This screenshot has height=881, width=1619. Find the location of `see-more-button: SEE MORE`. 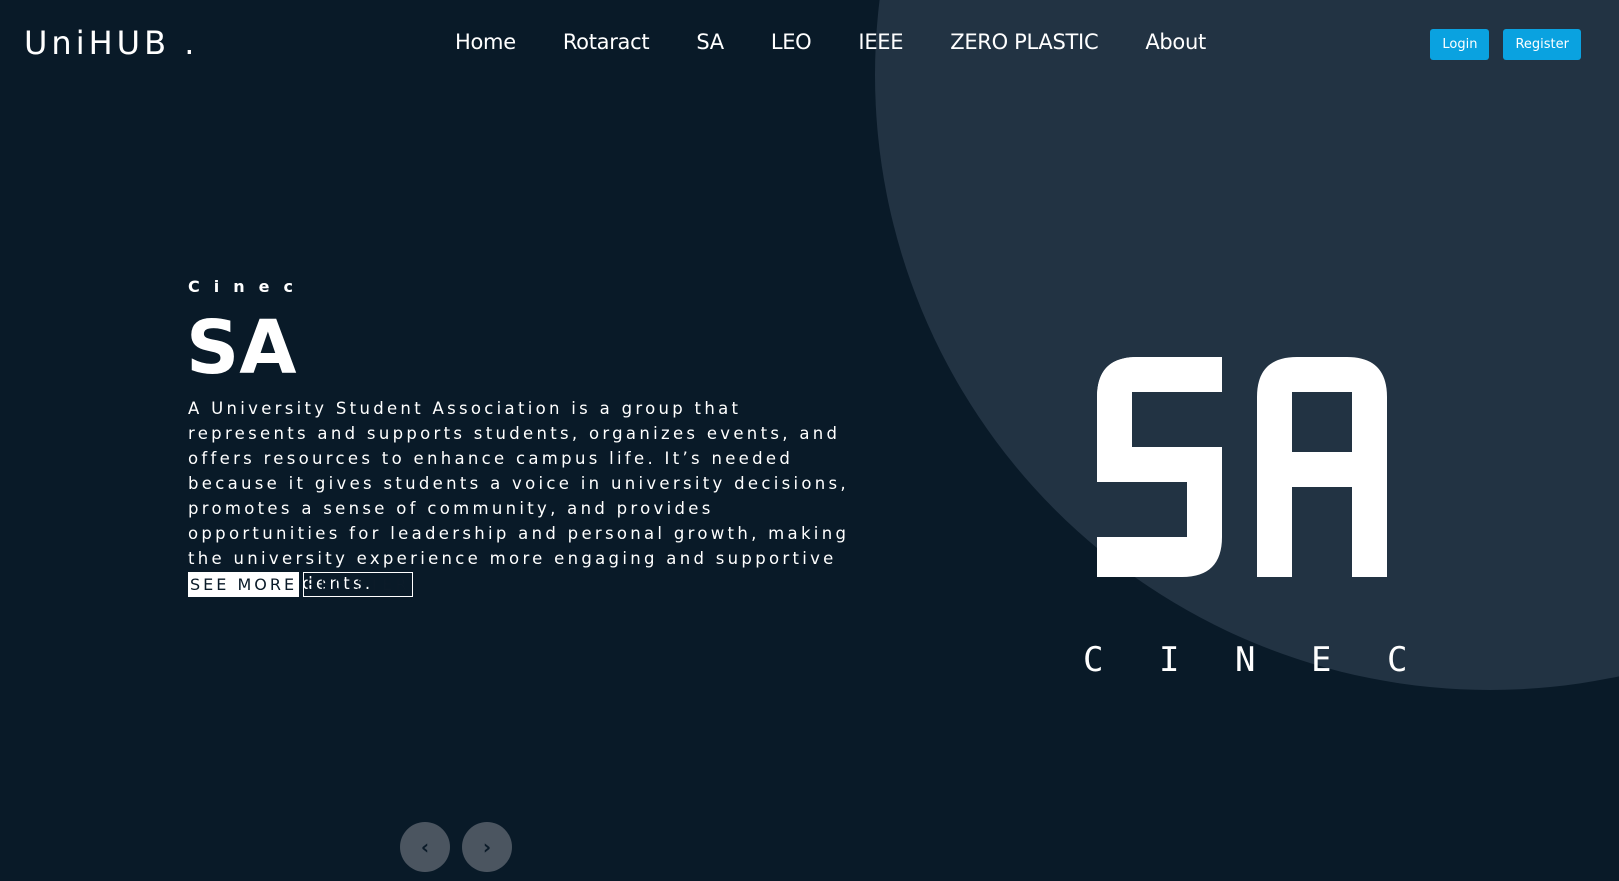

see-more-button: SEE MORE is located at coordinates (244, 584).